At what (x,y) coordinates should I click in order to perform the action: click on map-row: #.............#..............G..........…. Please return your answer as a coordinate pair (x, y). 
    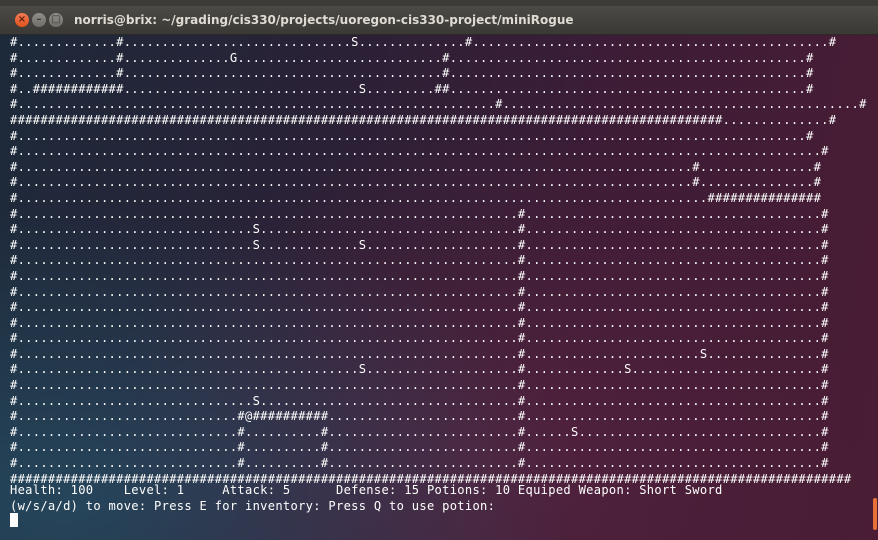
    Looking at the image, I should click on (412, 57).